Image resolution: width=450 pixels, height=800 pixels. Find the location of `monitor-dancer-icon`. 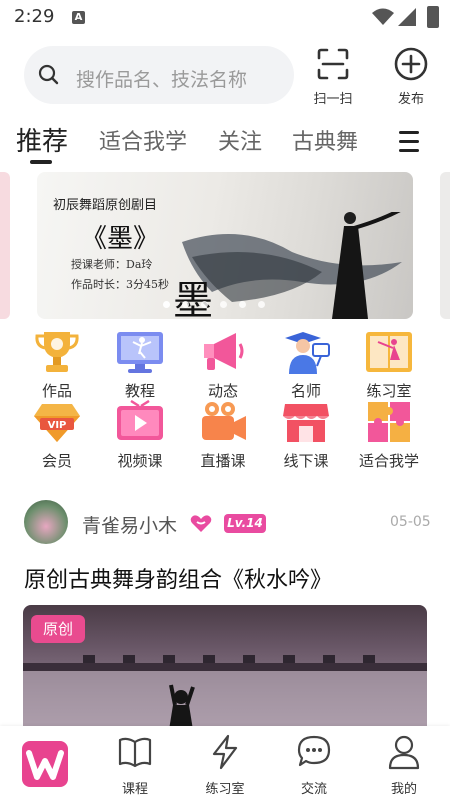

monitor-dancer-icon is located at coordinates (140, 352).